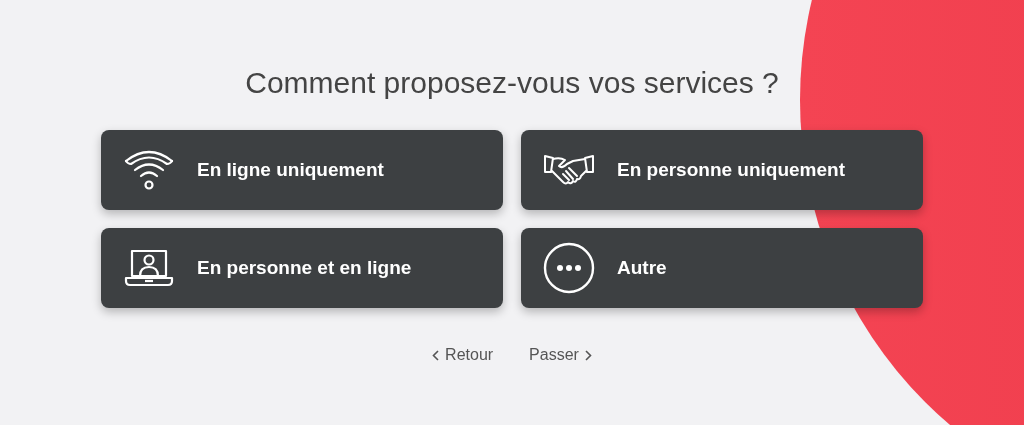 This screenshot has width=1024, height=425. Describe the element at coordinates (560, 355) in the screenshot. I see `skip-link: Passer` at that location.